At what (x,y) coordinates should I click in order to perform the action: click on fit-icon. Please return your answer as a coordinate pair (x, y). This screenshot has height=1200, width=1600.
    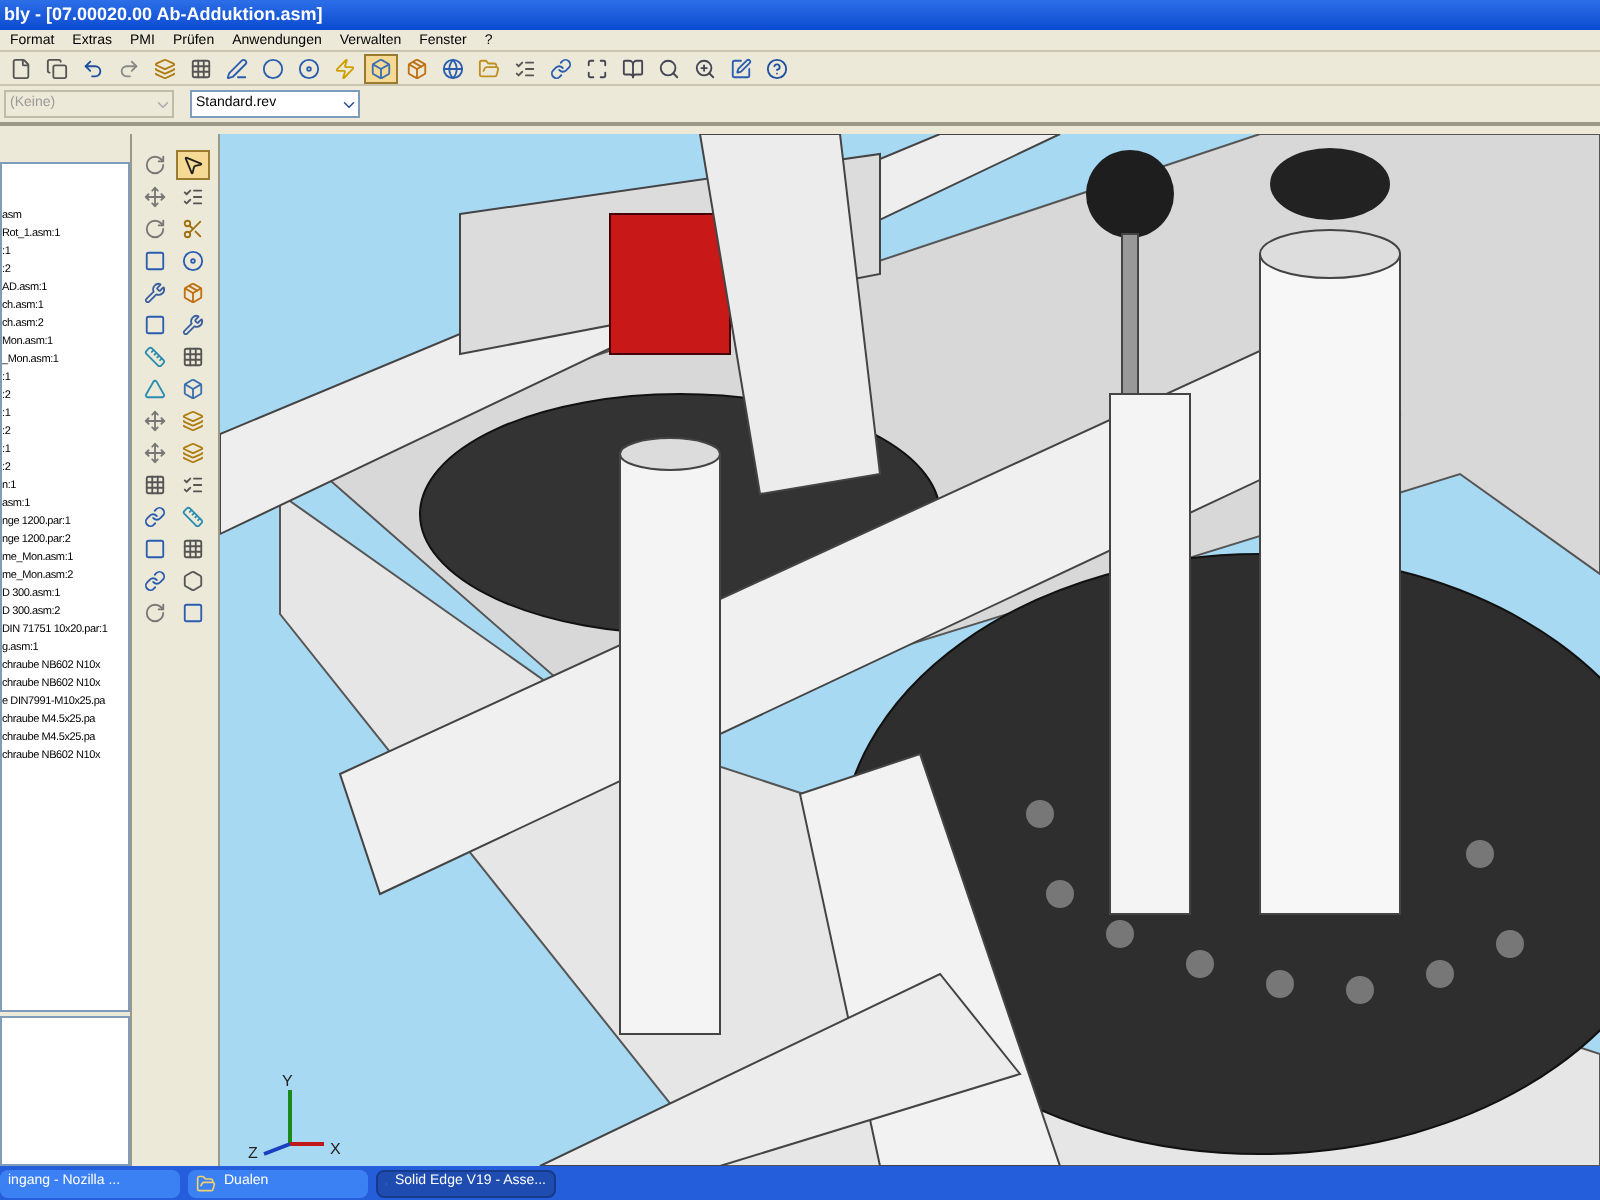
    Looking at the image, I should click on (597, 68).